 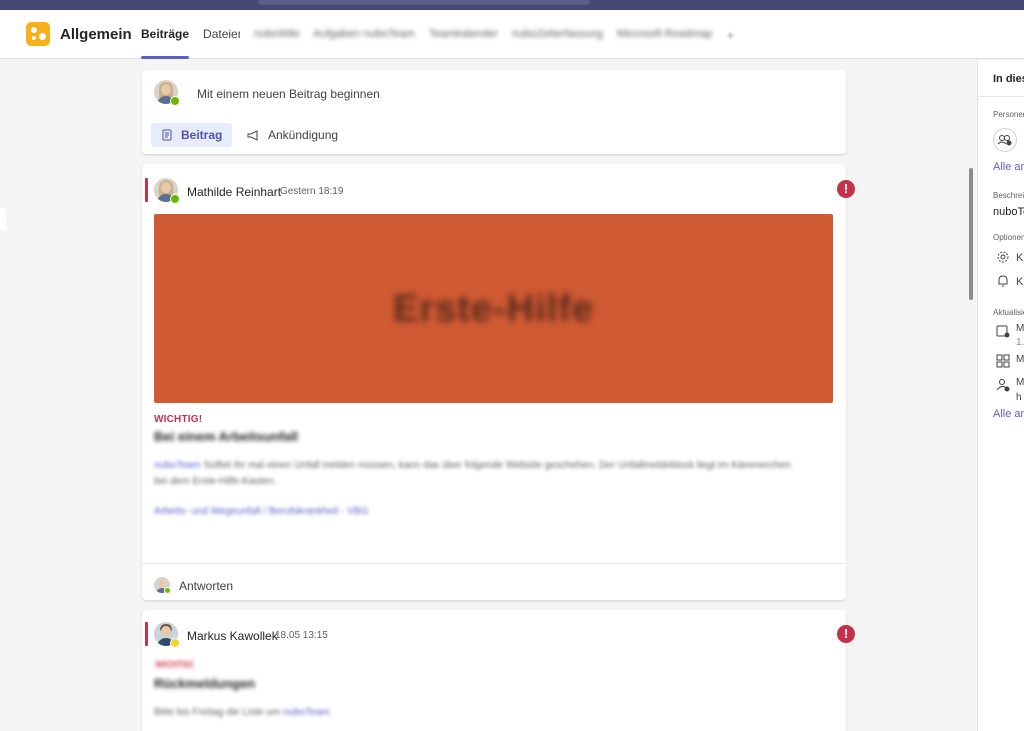 What do you see at coordinates (474, 713) in the screenshot?
I see `post-body: Bitte bis Freitag die Liste um nuboTeam` at bounding box center [474, 713].